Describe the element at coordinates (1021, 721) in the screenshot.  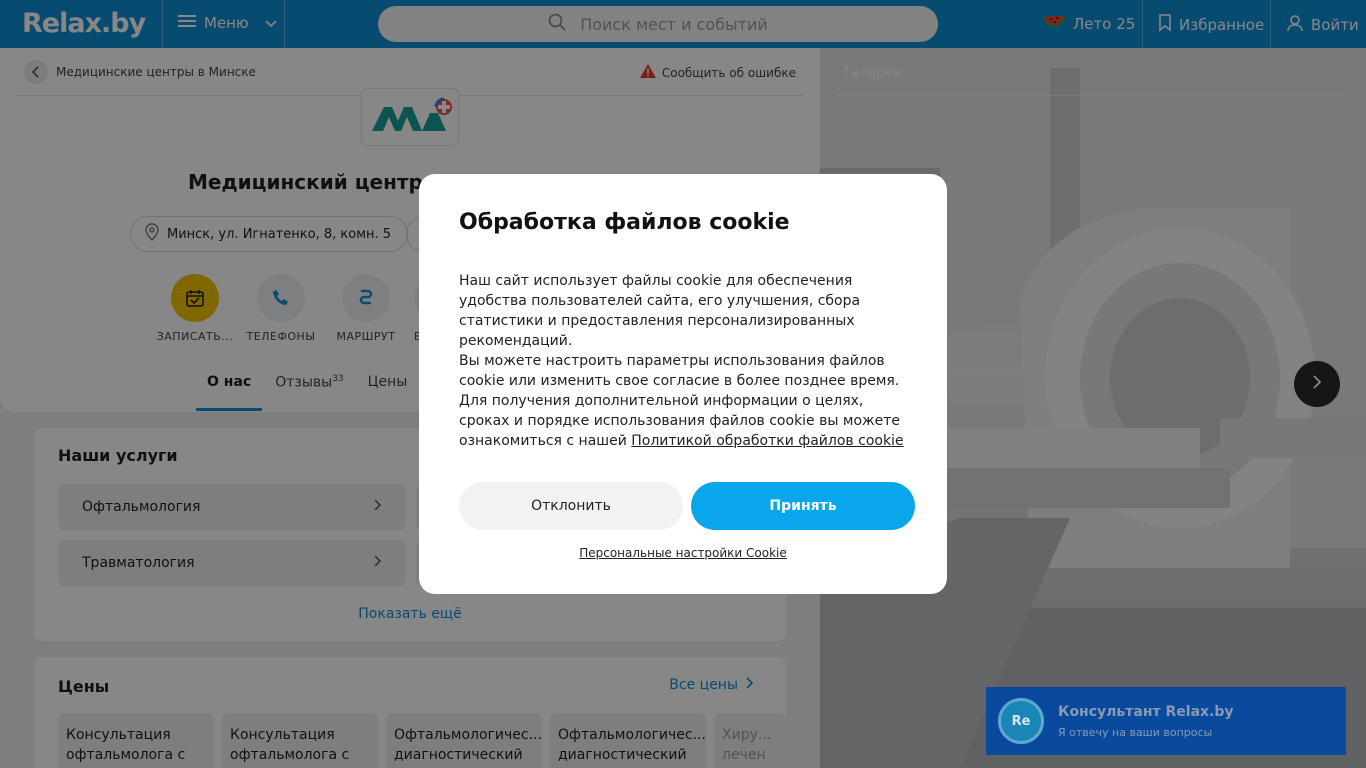
I see `chat-avatar: Re` at that location.